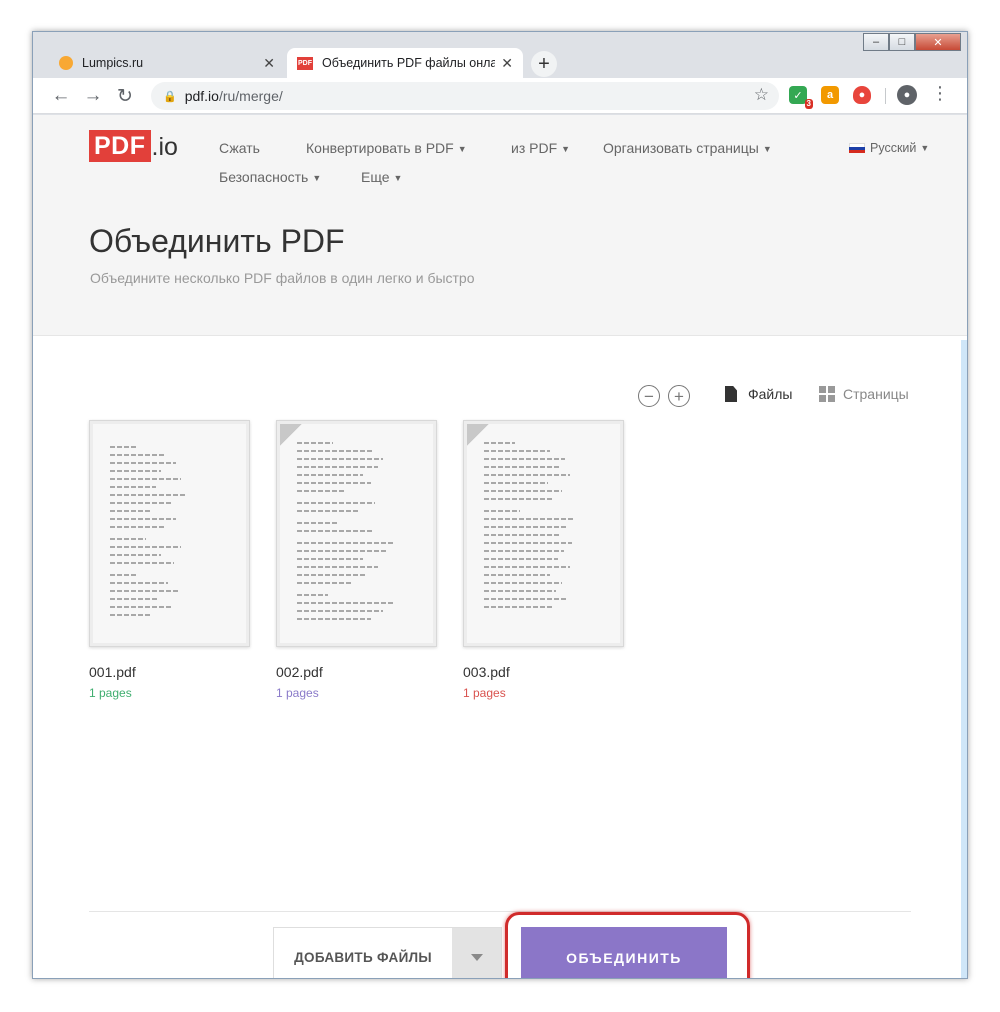  I want to click on profile-avatar-icon: ●, so click(907, 95).